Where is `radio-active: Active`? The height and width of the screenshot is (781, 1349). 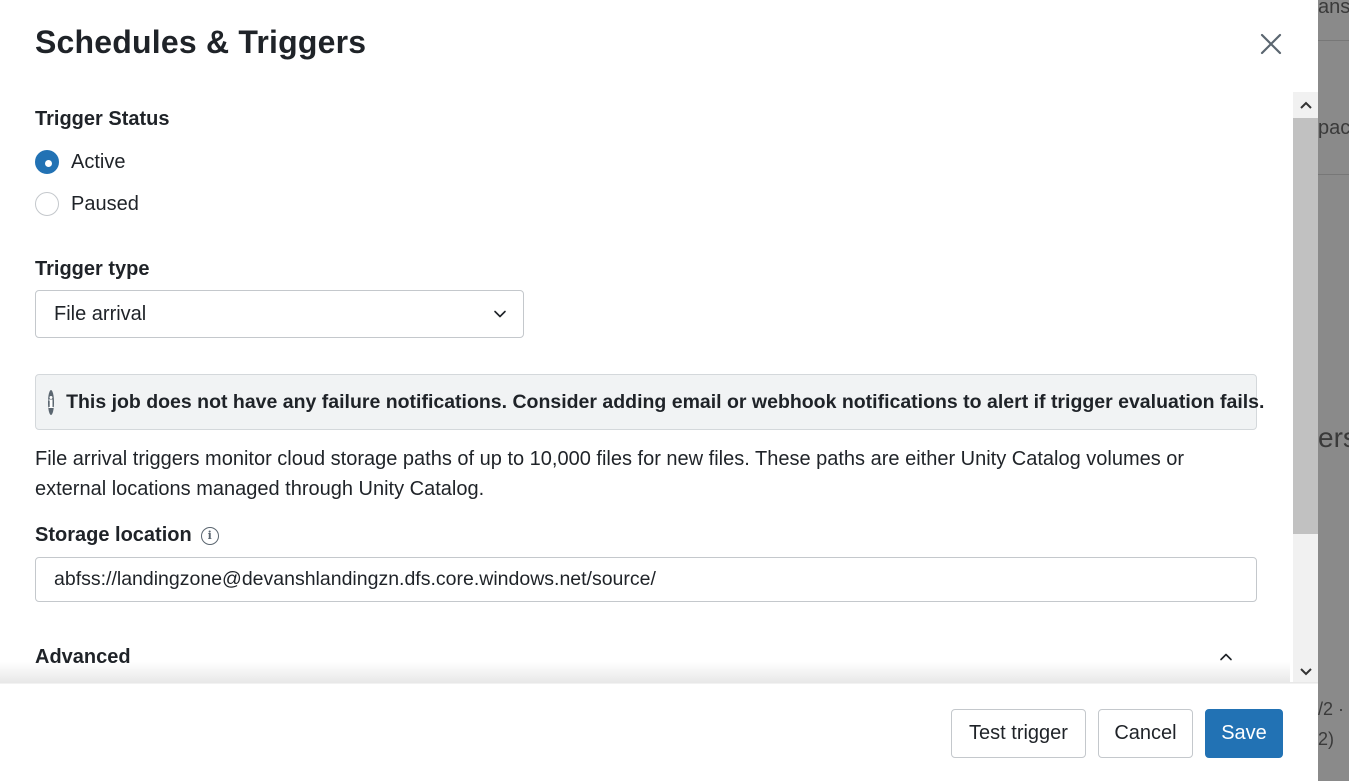
radio-active: Active is located at coordinates (80, 162).